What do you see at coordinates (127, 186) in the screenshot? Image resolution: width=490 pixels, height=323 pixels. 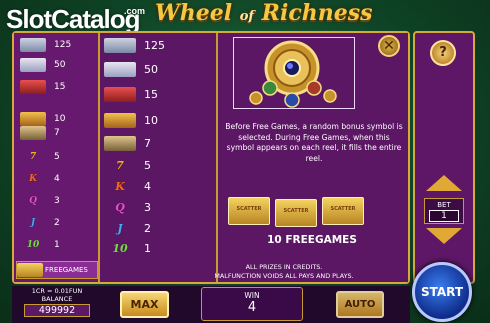 I see `mid-row-king: K4` at bounding box center [127, 186].